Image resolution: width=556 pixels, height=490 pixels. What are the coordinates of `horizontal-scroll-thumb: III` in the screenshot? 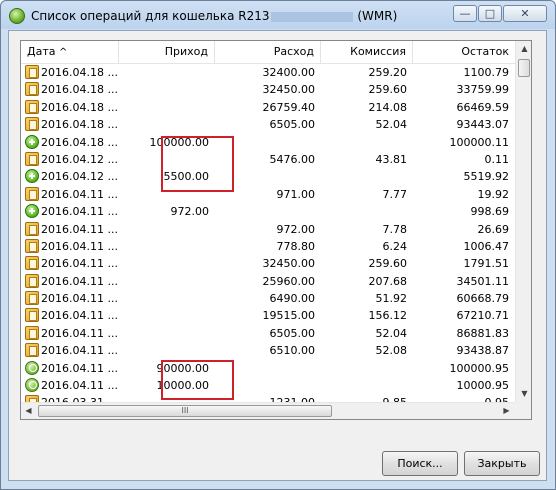 It's located at (185, 411).